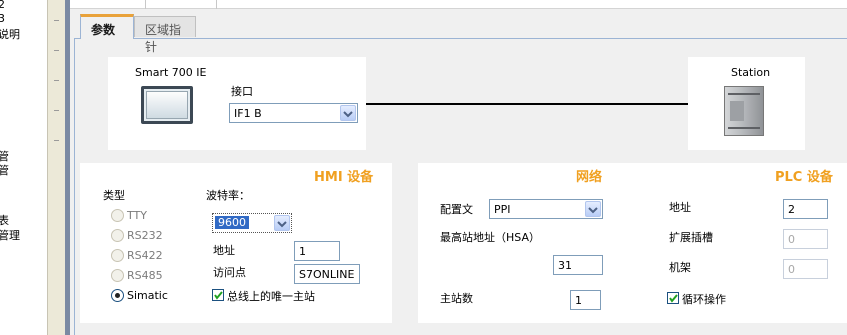  What do you see at coordinates (2, 18) in the screenshot?
I see `tree-fragment: 3` at bounding box center [2, 18].